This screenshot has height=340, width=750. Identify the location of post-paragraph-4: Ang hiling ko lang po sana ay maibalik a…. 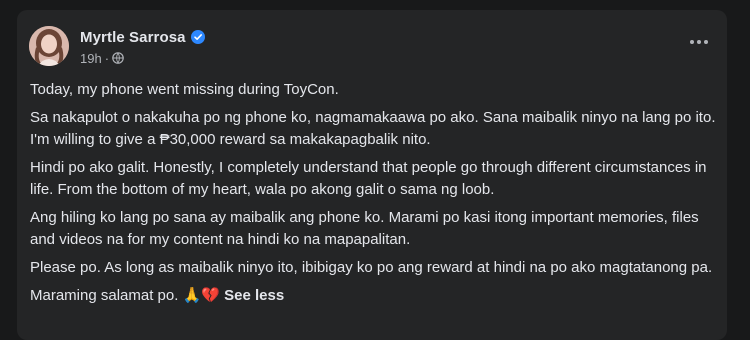
(364, 228).